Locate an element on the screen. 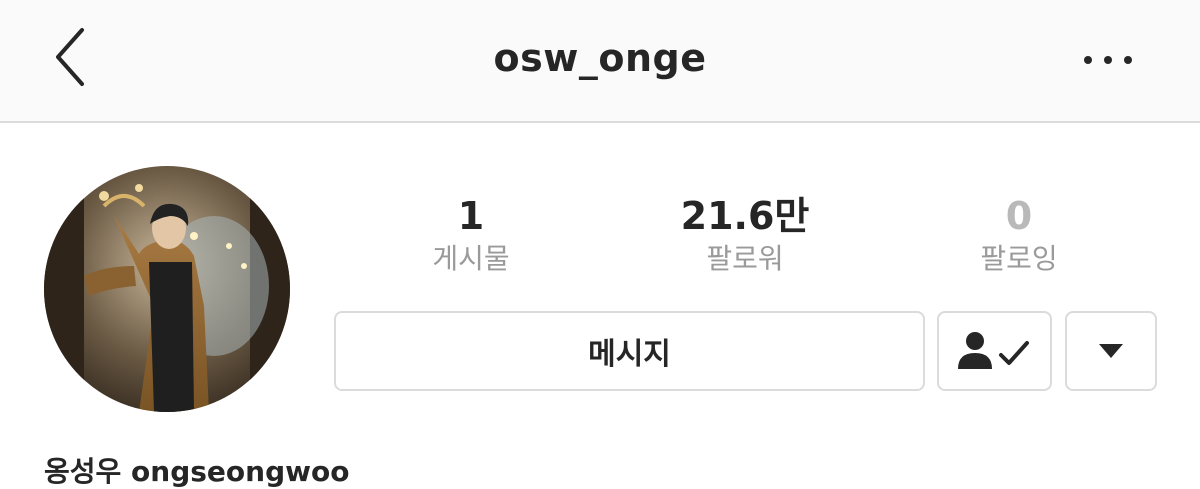 This screenshot has height=489, width=1200. avatar is located at coordinates (167, 289).